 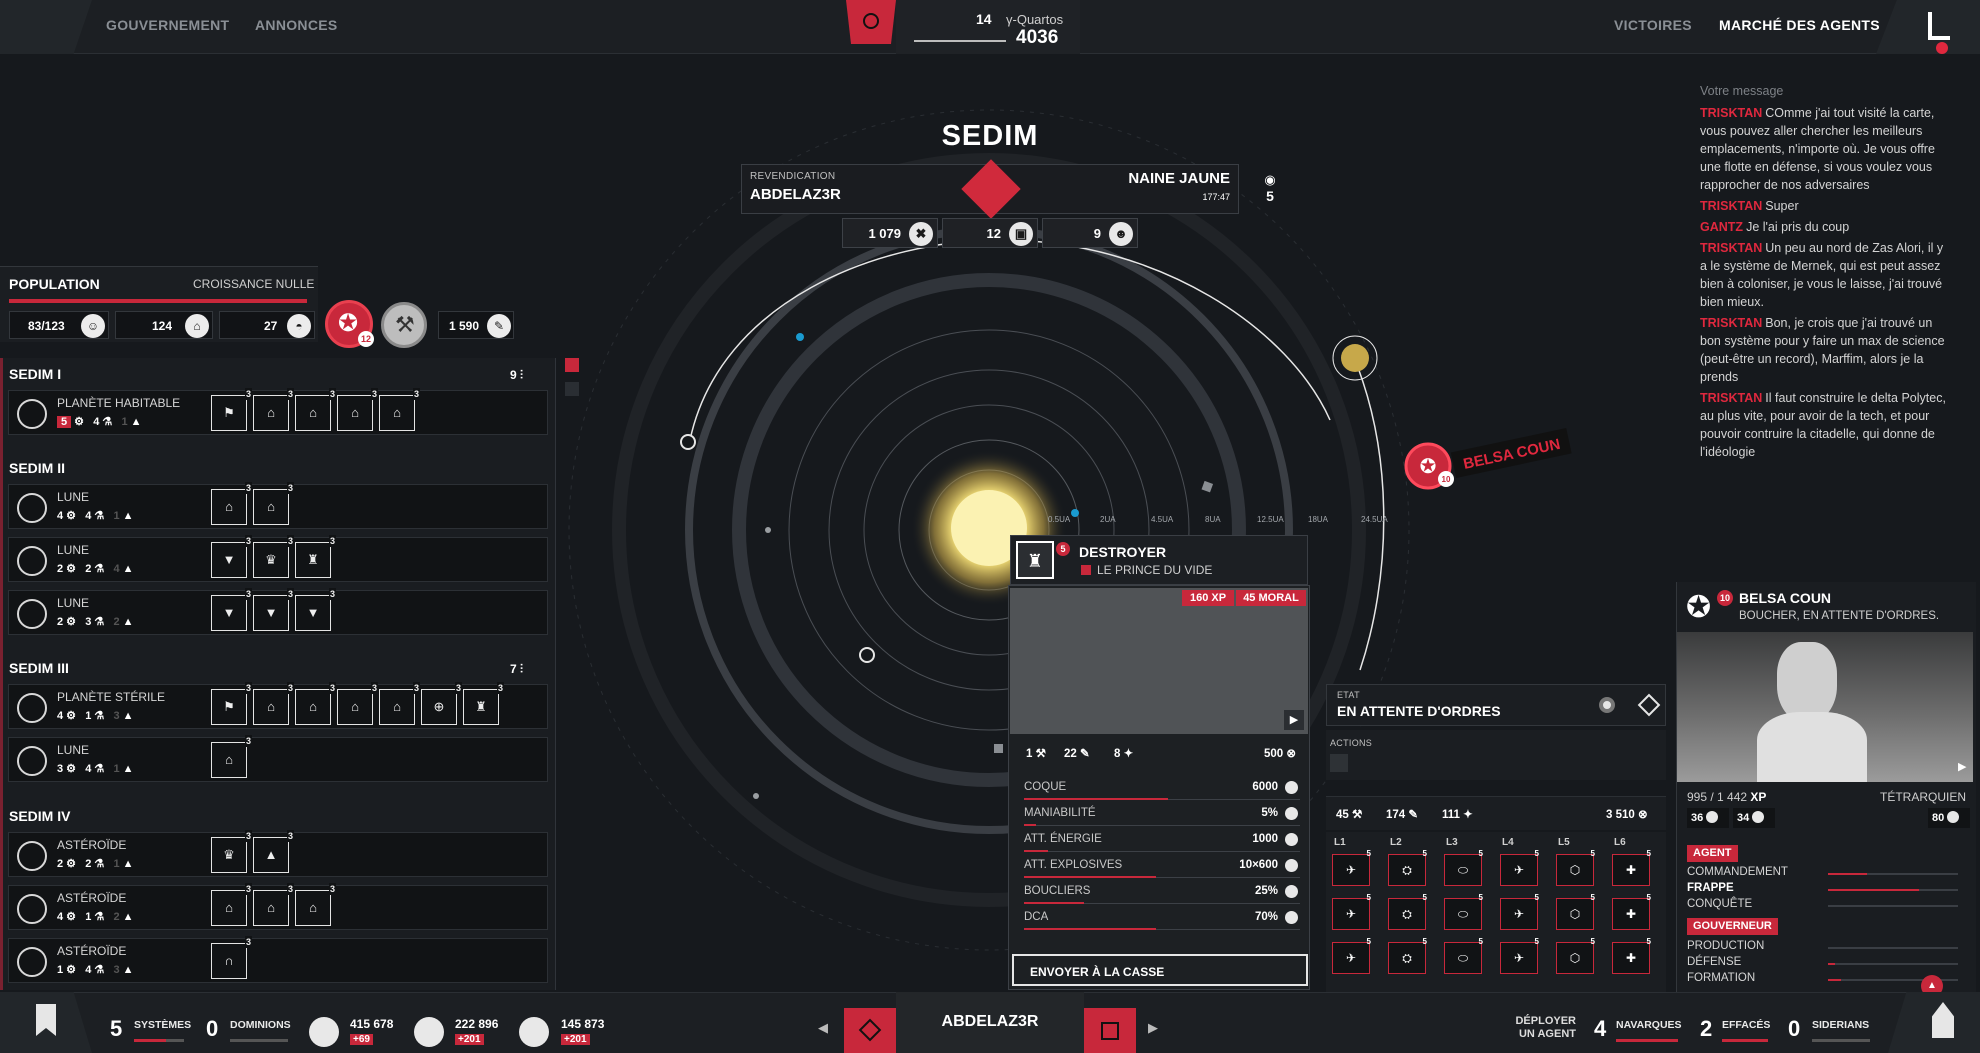 What do you see at coordinates (278, 758) in the screenshot?
I see `planet-row: LUNE 3 ⚙ 4 ⚗ 1 ▲ ⌂ 3` at bounding box center [278, 758].